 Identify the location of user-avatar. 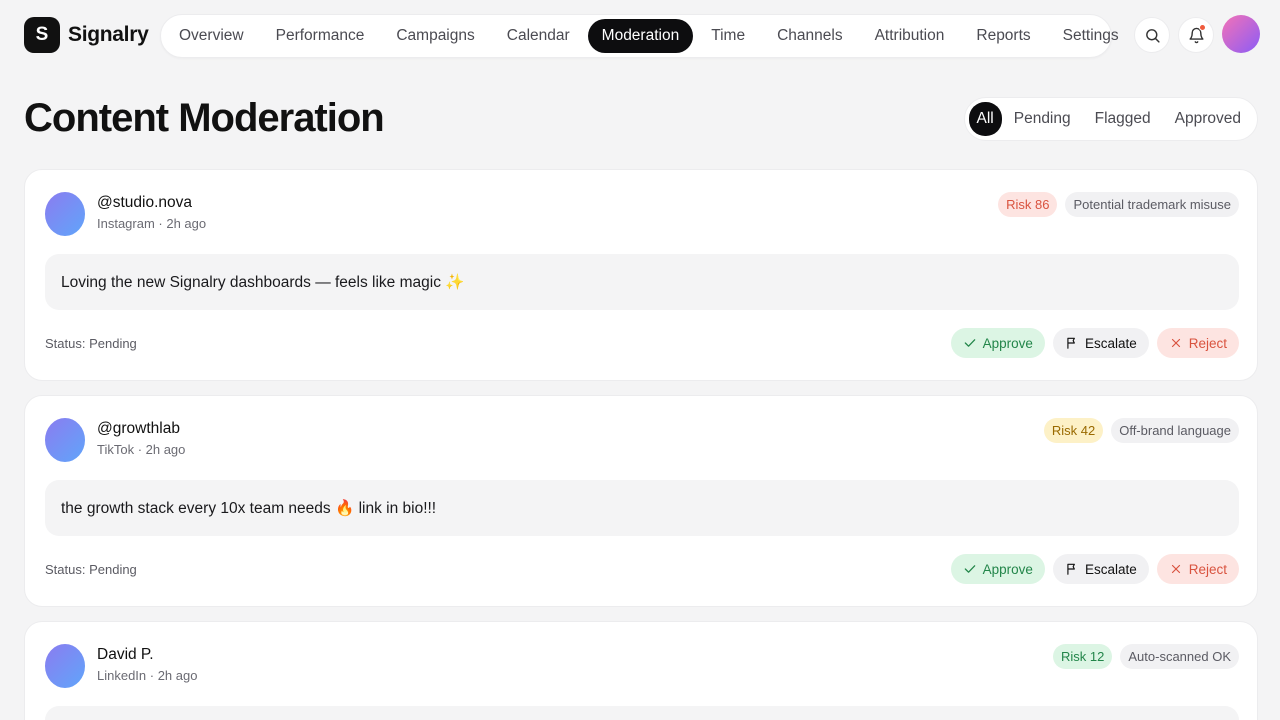
(1241, 34).